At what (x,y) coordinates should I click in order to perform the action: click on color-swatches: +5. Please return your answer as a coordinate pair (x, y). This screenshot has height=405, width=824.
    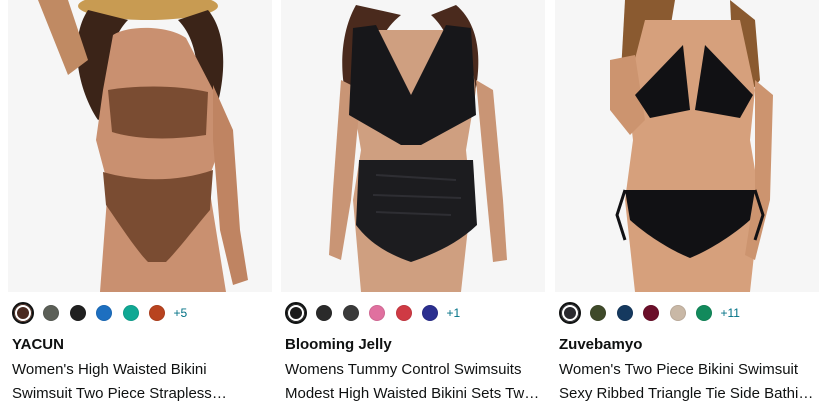
    Looking at the image, I should click on (99, 313).